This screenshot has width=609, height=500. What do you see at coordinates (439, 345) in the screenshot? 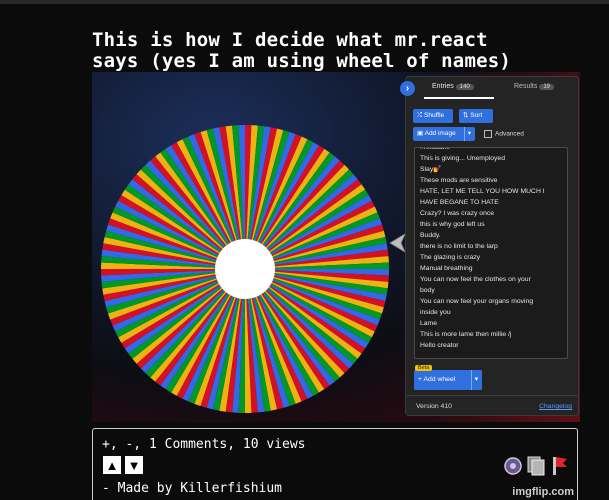
I see `entry-line: Hello creator` at bounding box center [439, 345].